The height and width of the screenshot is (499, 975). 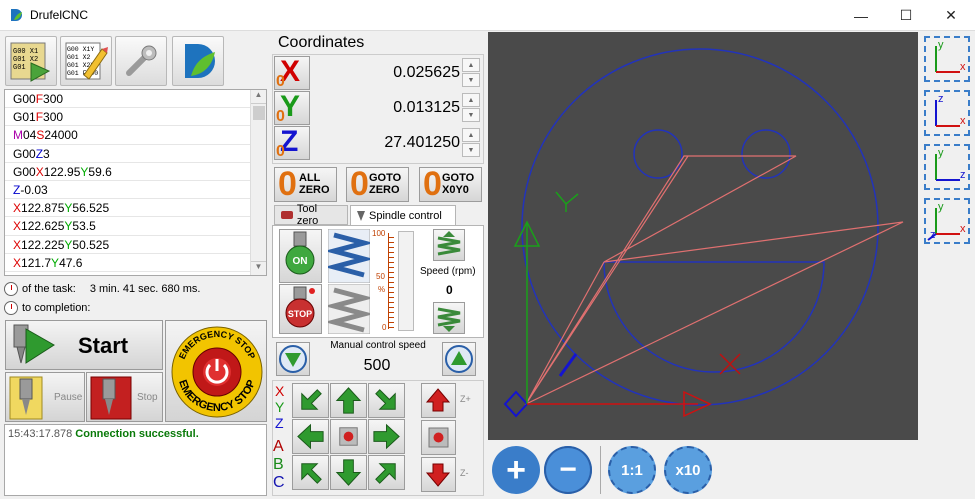 I want to click on svg-text: z, so click(x=963, y=175).